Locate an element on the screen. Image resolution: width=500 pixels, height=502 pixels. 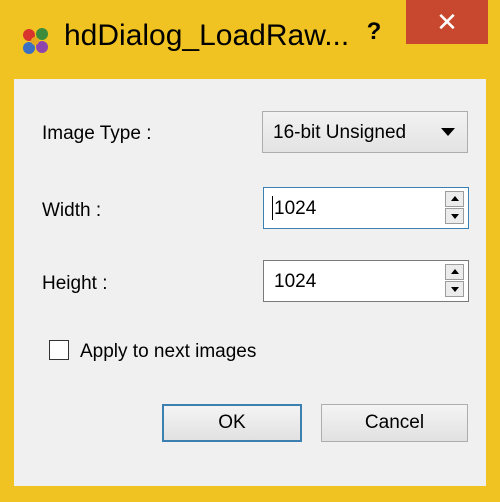
image-type-value: 16-bit Unsigned is located at coordinates (340, 132).